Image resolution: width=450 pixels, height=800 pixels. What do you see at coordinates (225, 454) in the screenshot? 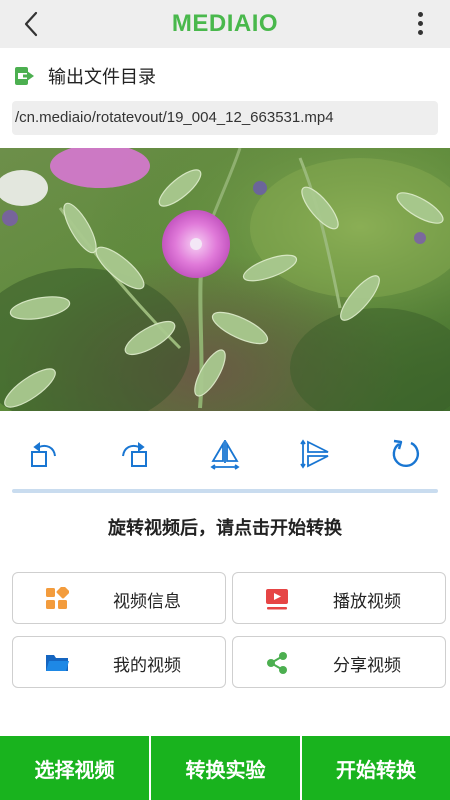
I see `flip-horizontal-icon` at bounding box center [225, 454].